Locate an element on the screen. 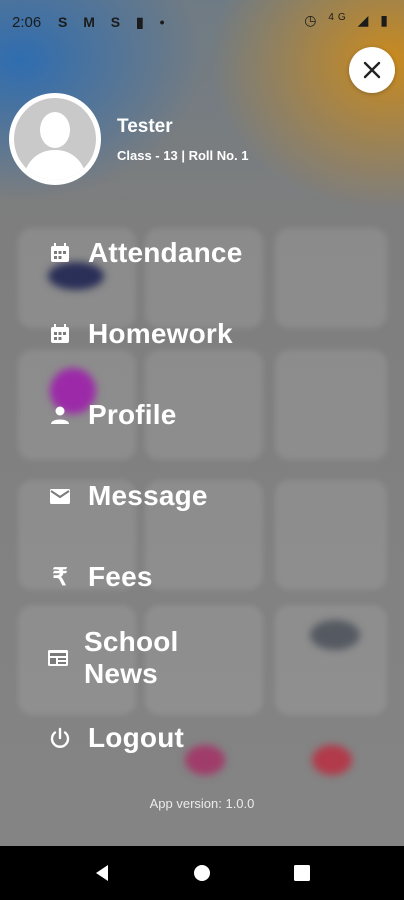 The image size is (404, 900). menu-item-label: Logout is located at coordinates (136, 737).